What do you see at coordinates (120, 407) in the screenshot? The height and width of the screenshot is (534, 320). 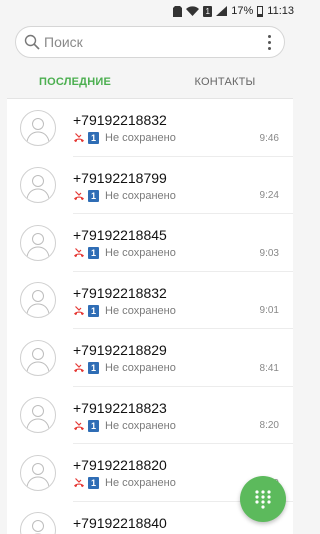 I see `phone-number: +79192218823` at bounding box center [120, 407].